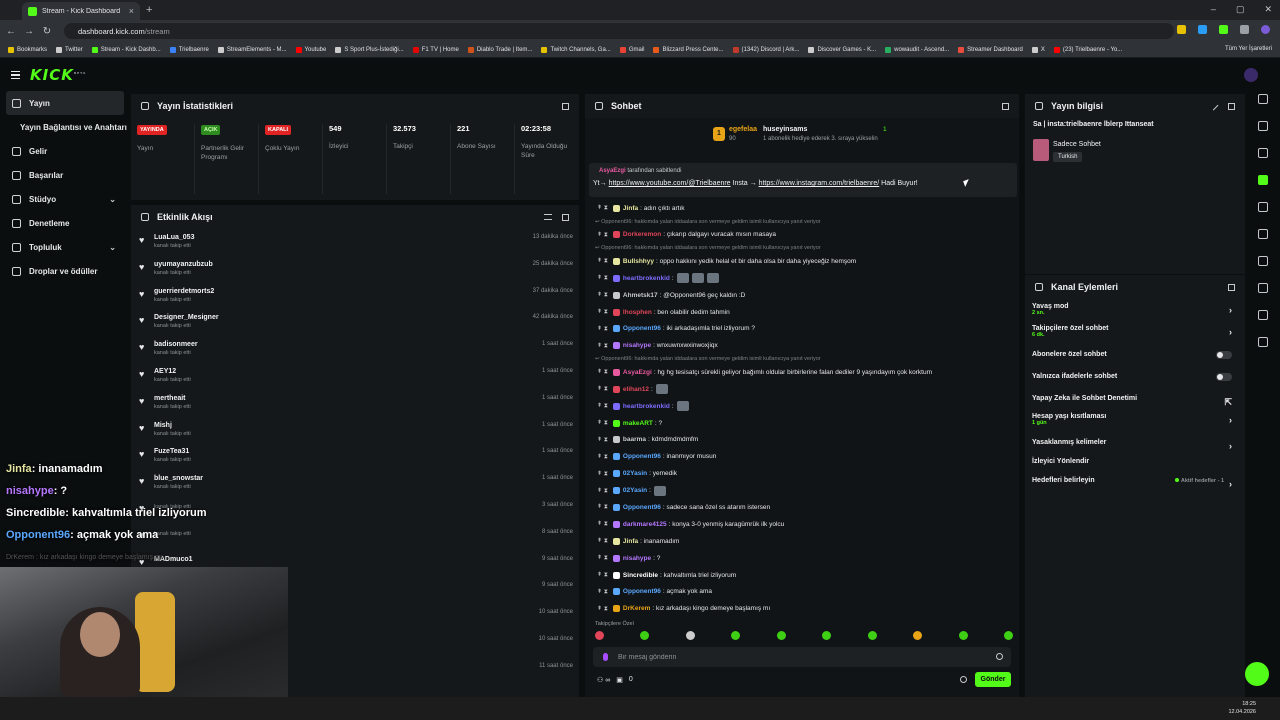 This screenshot has width=1280, height=720. I want to click on chat-icon, so click(1263, 234).